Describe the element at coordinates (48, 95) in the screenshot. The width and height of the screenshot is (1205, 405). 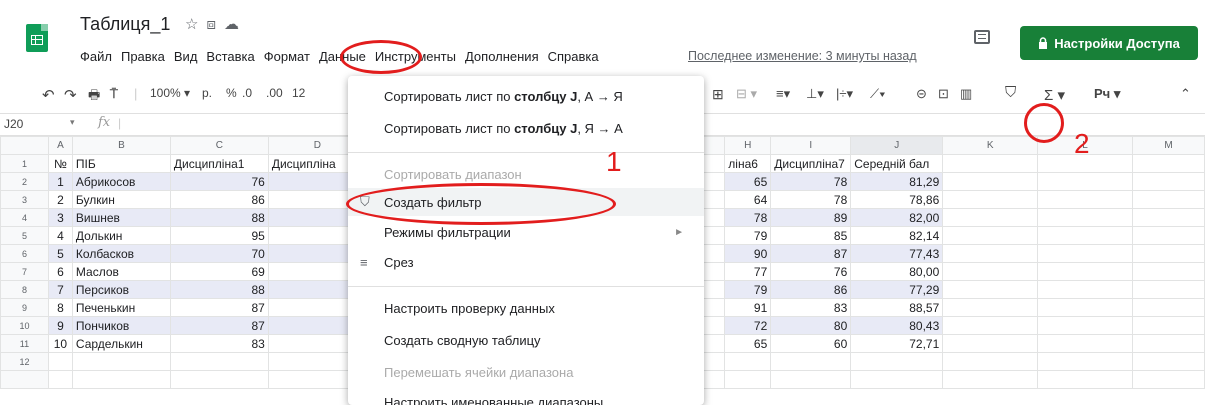
I see `undo-icon: ↶` at that location.